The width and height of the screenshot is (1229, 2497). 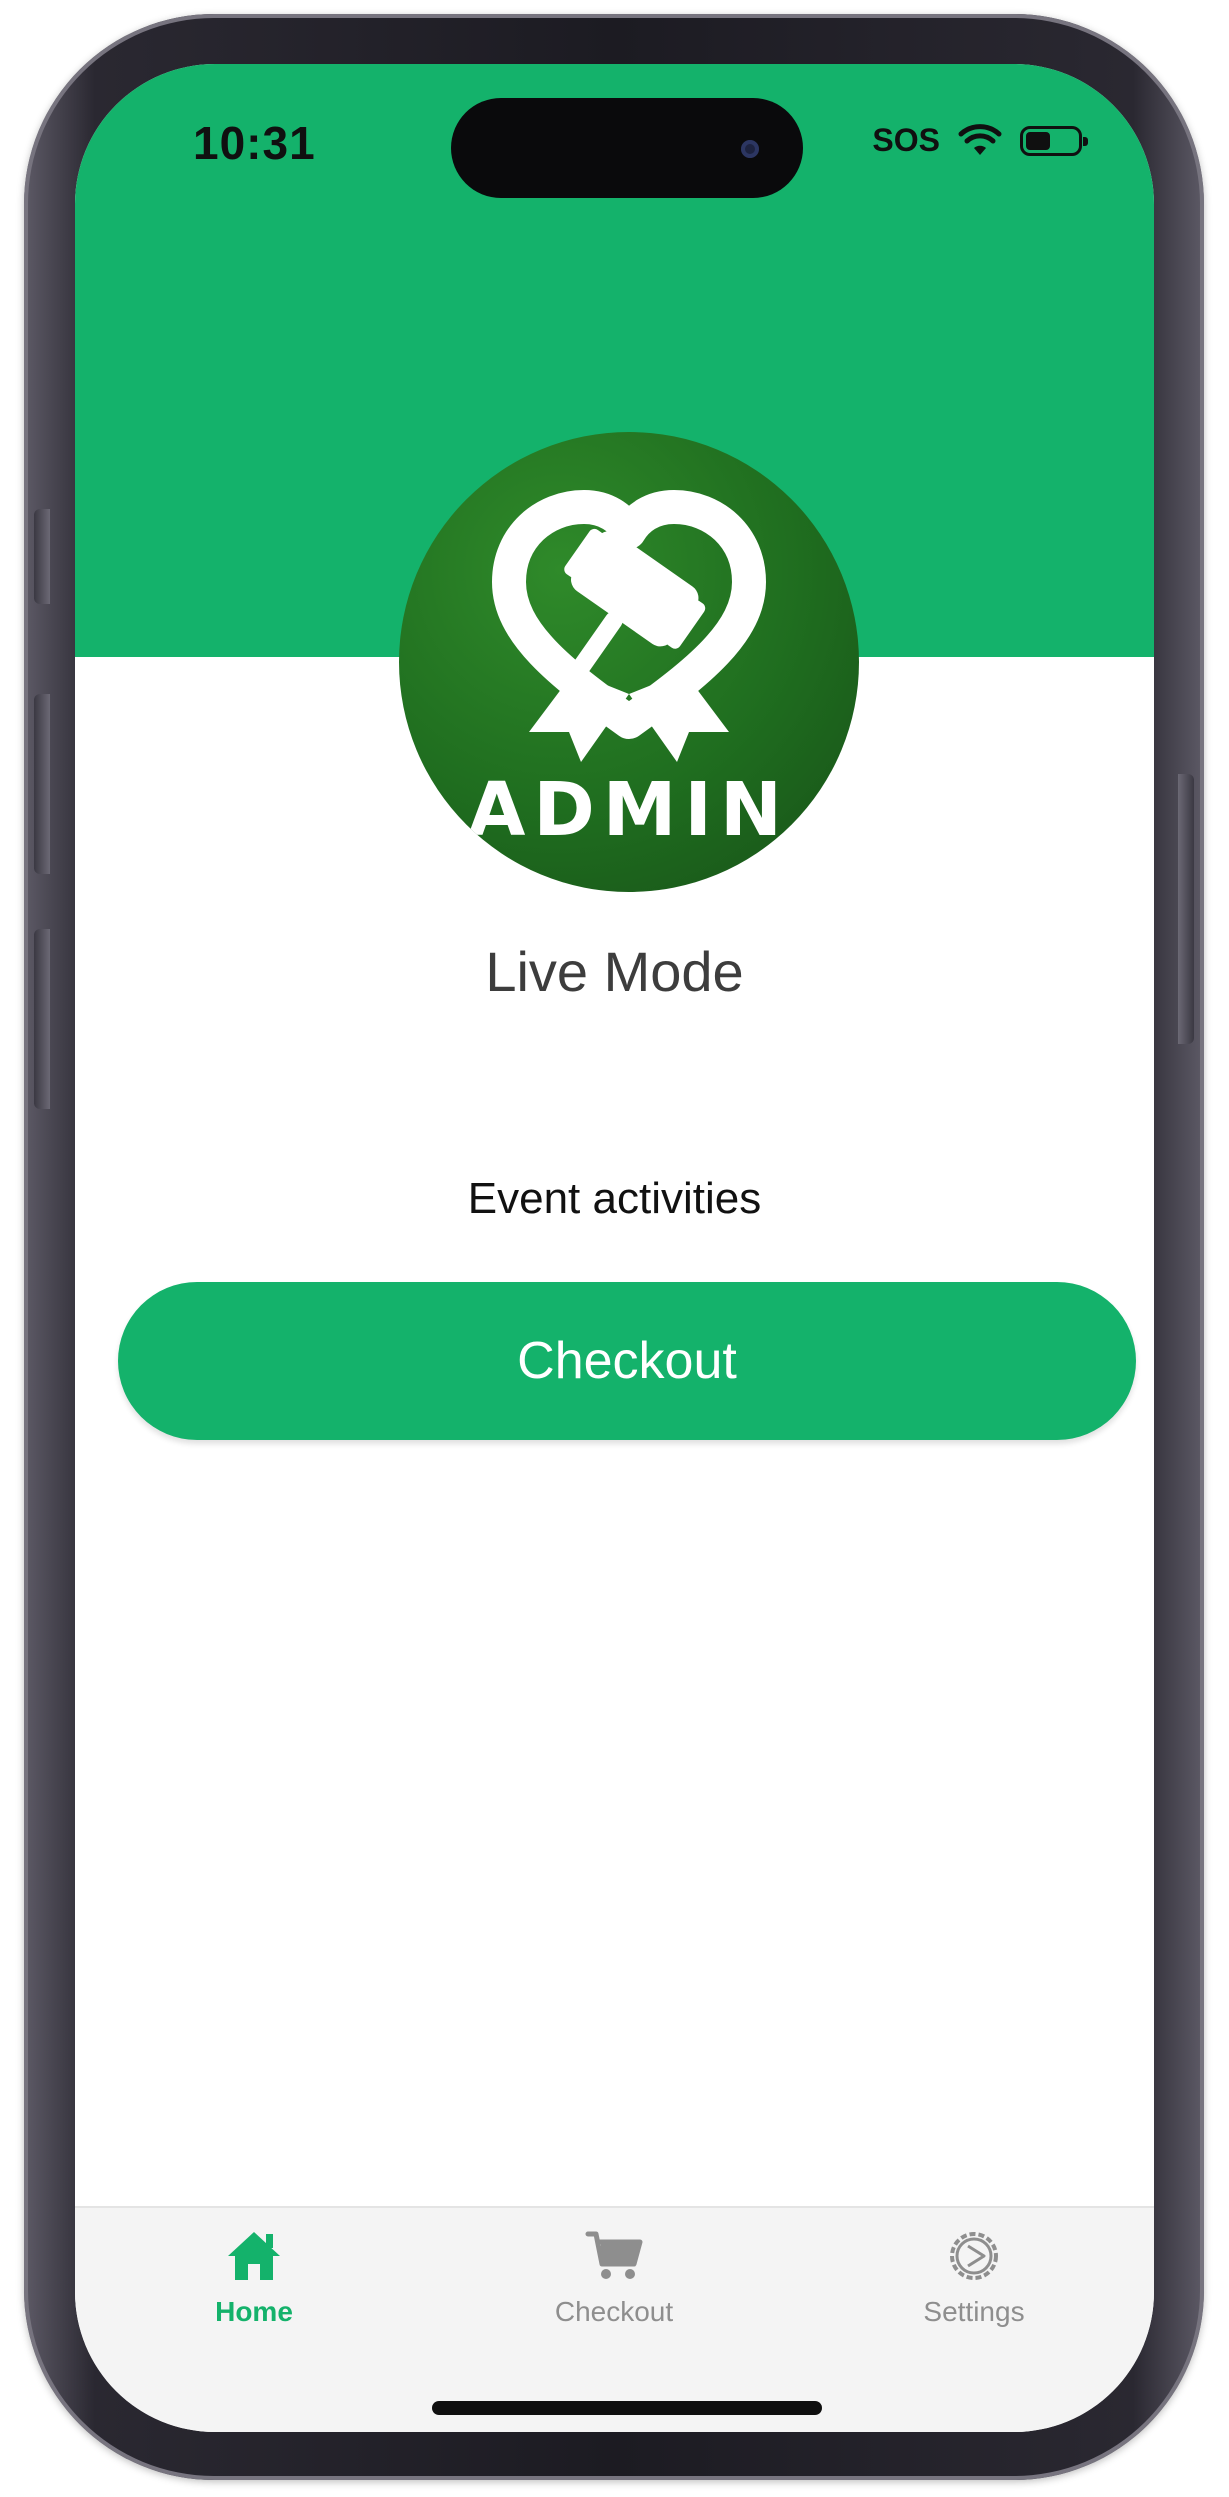 What do you see at coordinates (614, 1198) in the screenshot?
I see `section-label: Event activities` at bounding box center [614, 1198].